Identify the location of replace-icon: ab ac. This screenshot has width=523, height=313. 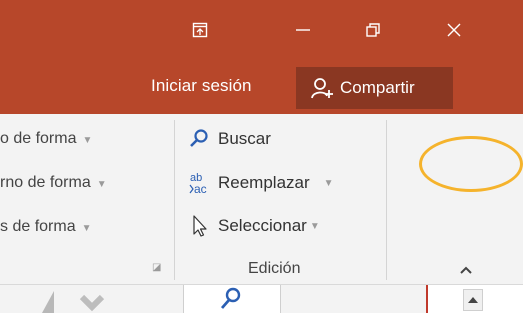
(203, 183).